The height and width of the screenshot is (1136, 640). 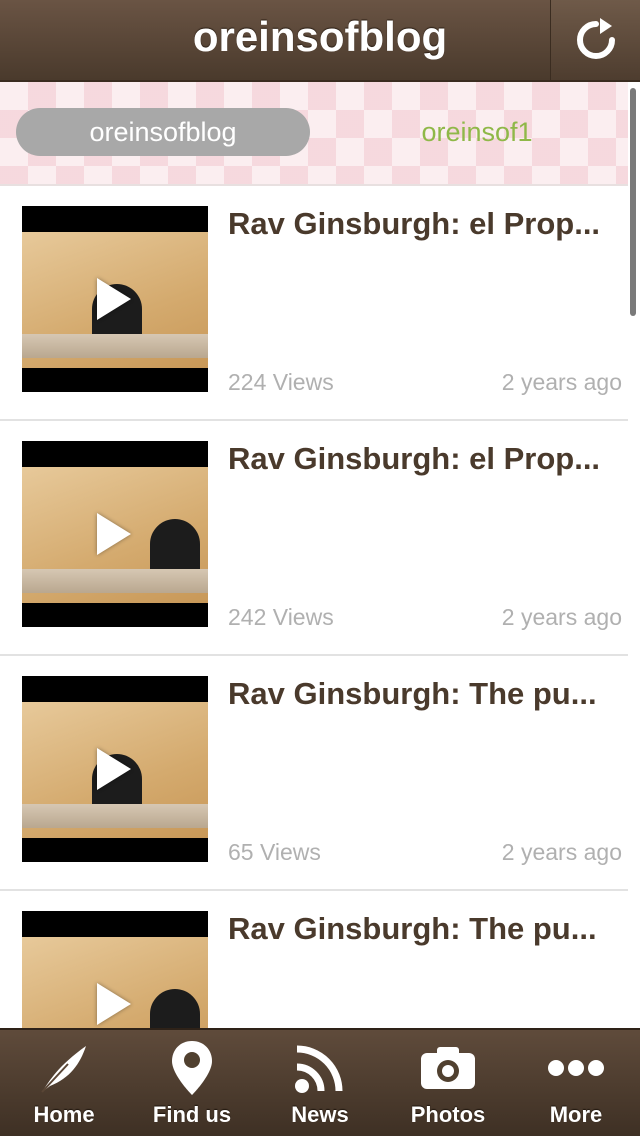 I want to click on app-header: oreinsofblog, so click(x=320, y=41).